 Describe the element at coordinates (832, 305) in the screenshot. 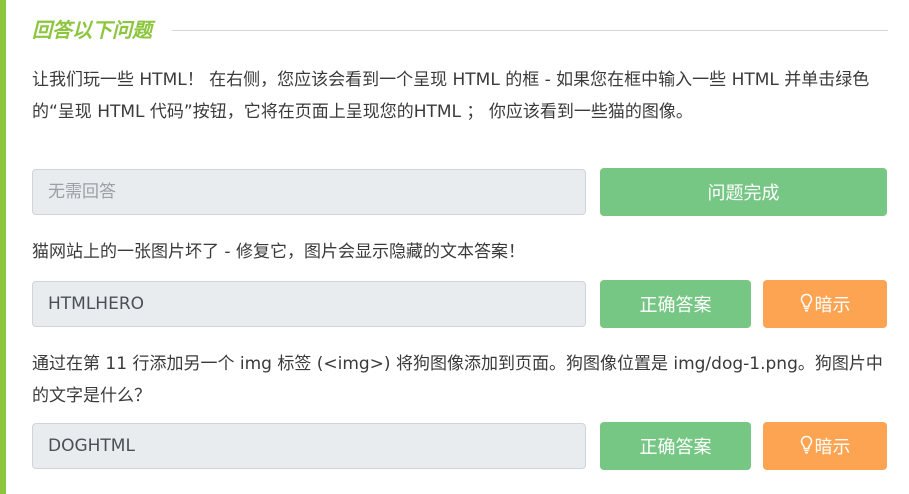

I see `question-2-hint-label: 暗示` at that location.